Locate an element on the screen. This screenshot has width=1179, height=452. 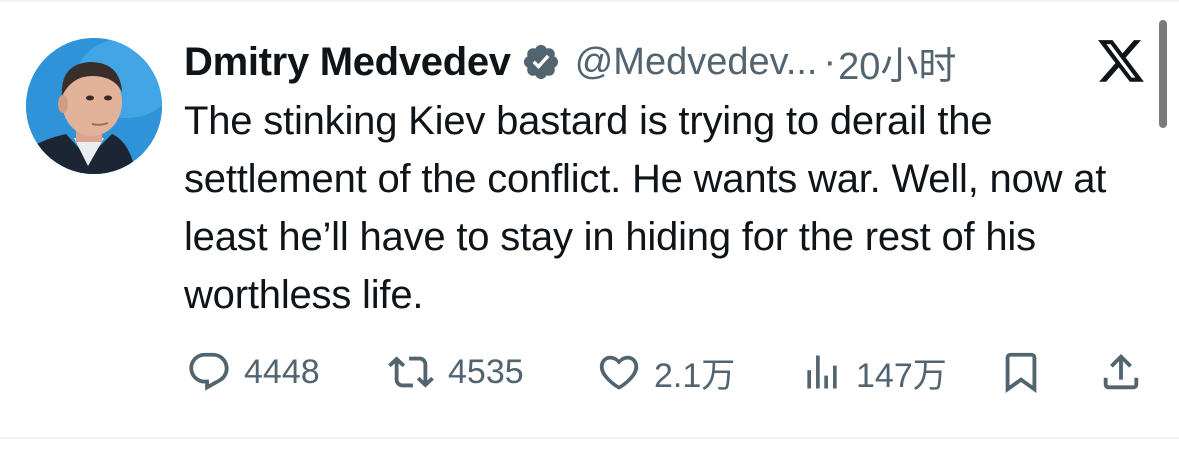
avatar-image is located at coordinates (94, 106).